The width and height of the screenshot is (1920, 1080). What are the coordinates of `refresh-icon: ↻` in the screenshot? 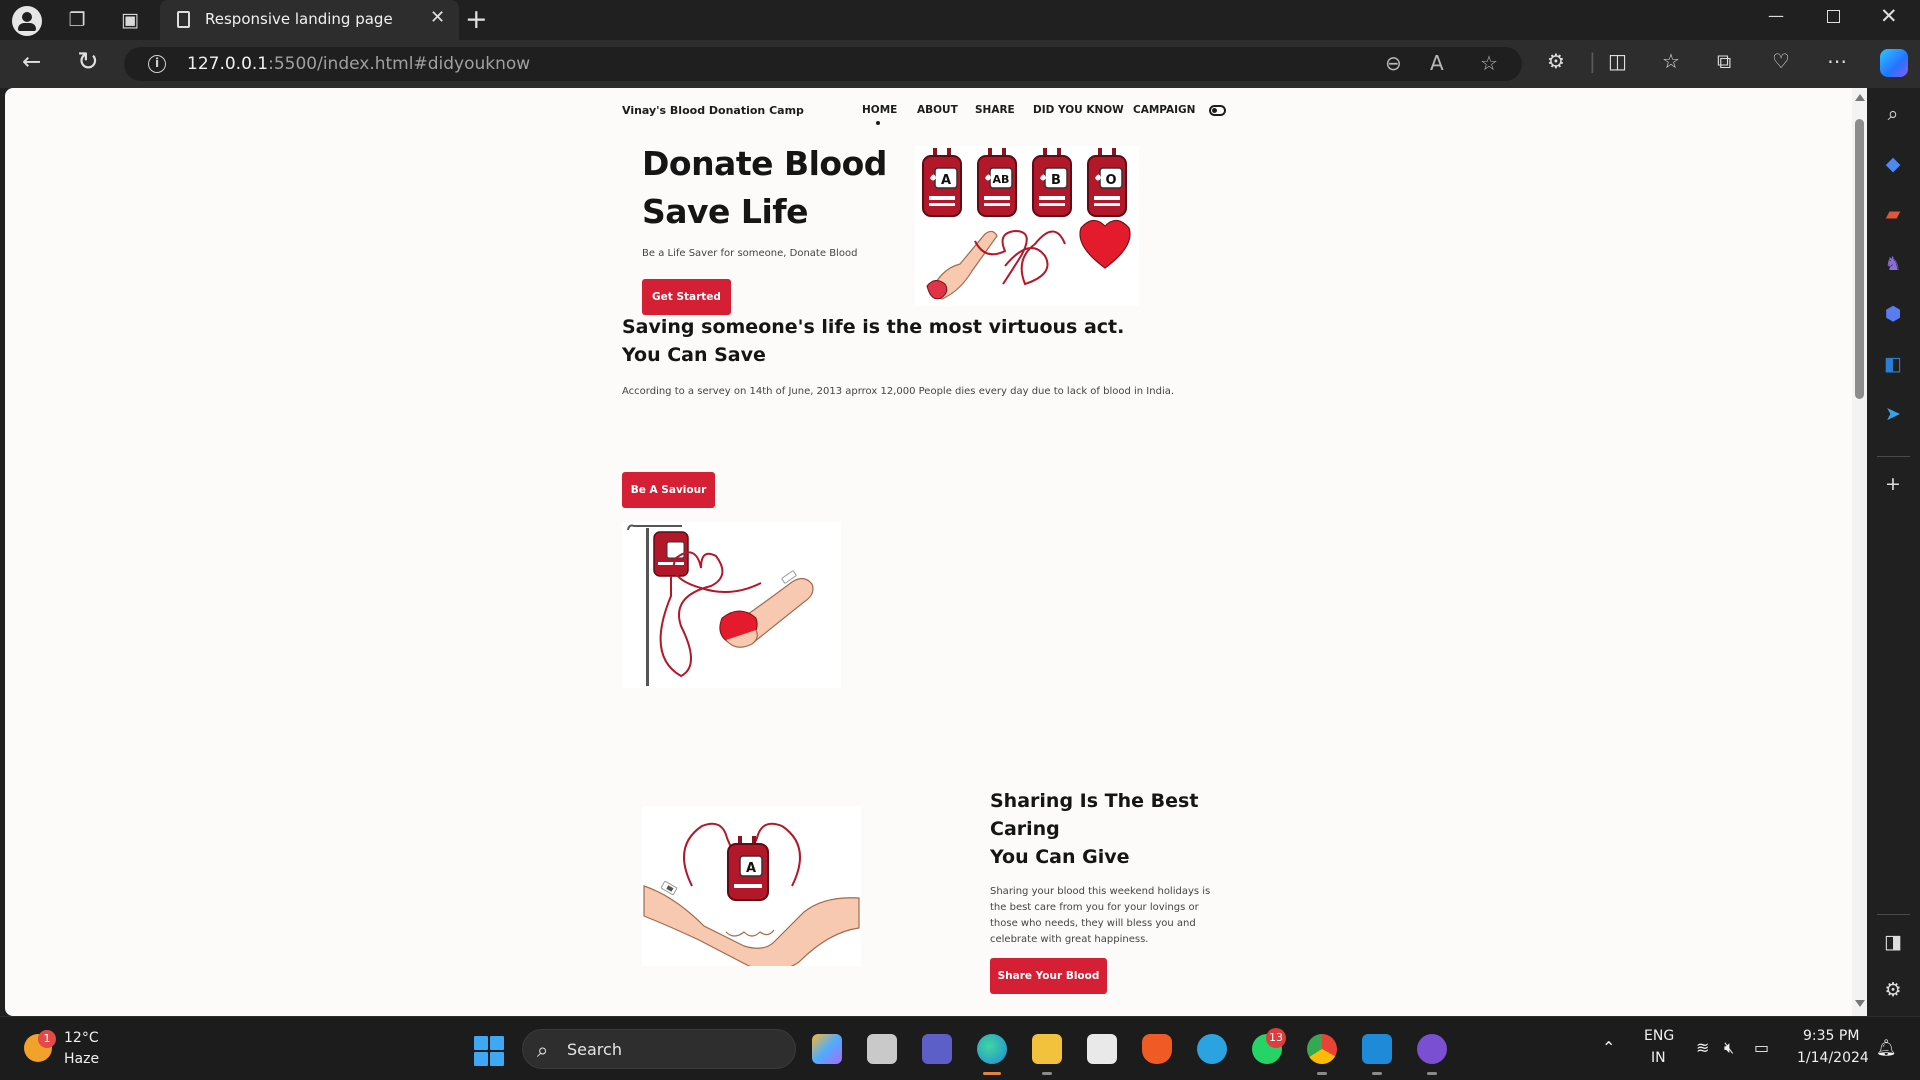 It's located at (88, 62).